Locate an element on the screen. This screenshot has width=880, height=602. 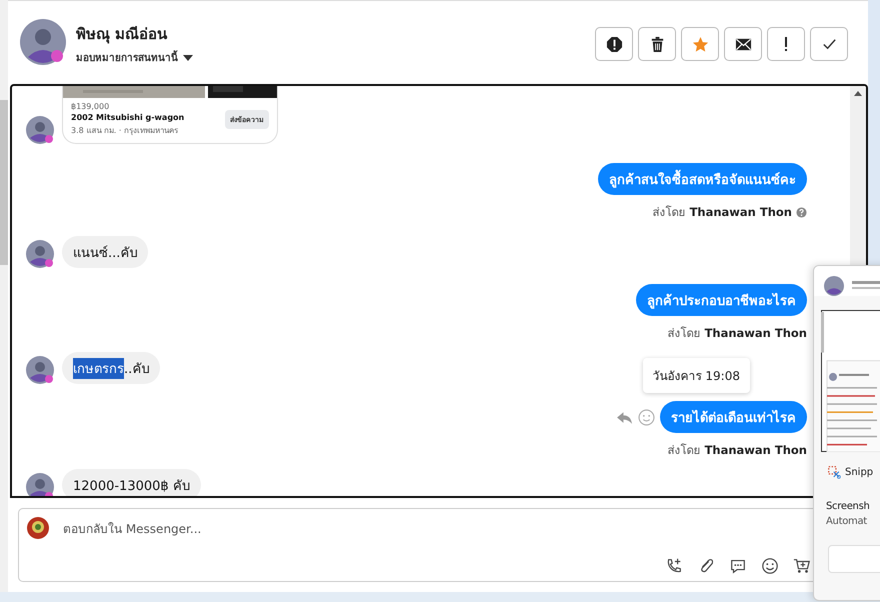
message-bubble: ลูกค้าประกอบอาชีพอะไรค is located at coordinates (721, 300).